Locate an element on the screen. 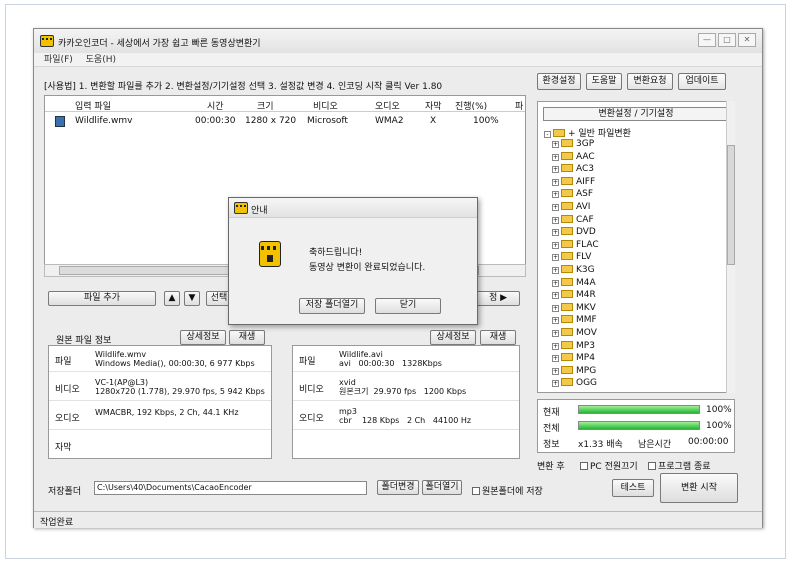  col-subtitle: 자막 is located at coordinates (433, 105).